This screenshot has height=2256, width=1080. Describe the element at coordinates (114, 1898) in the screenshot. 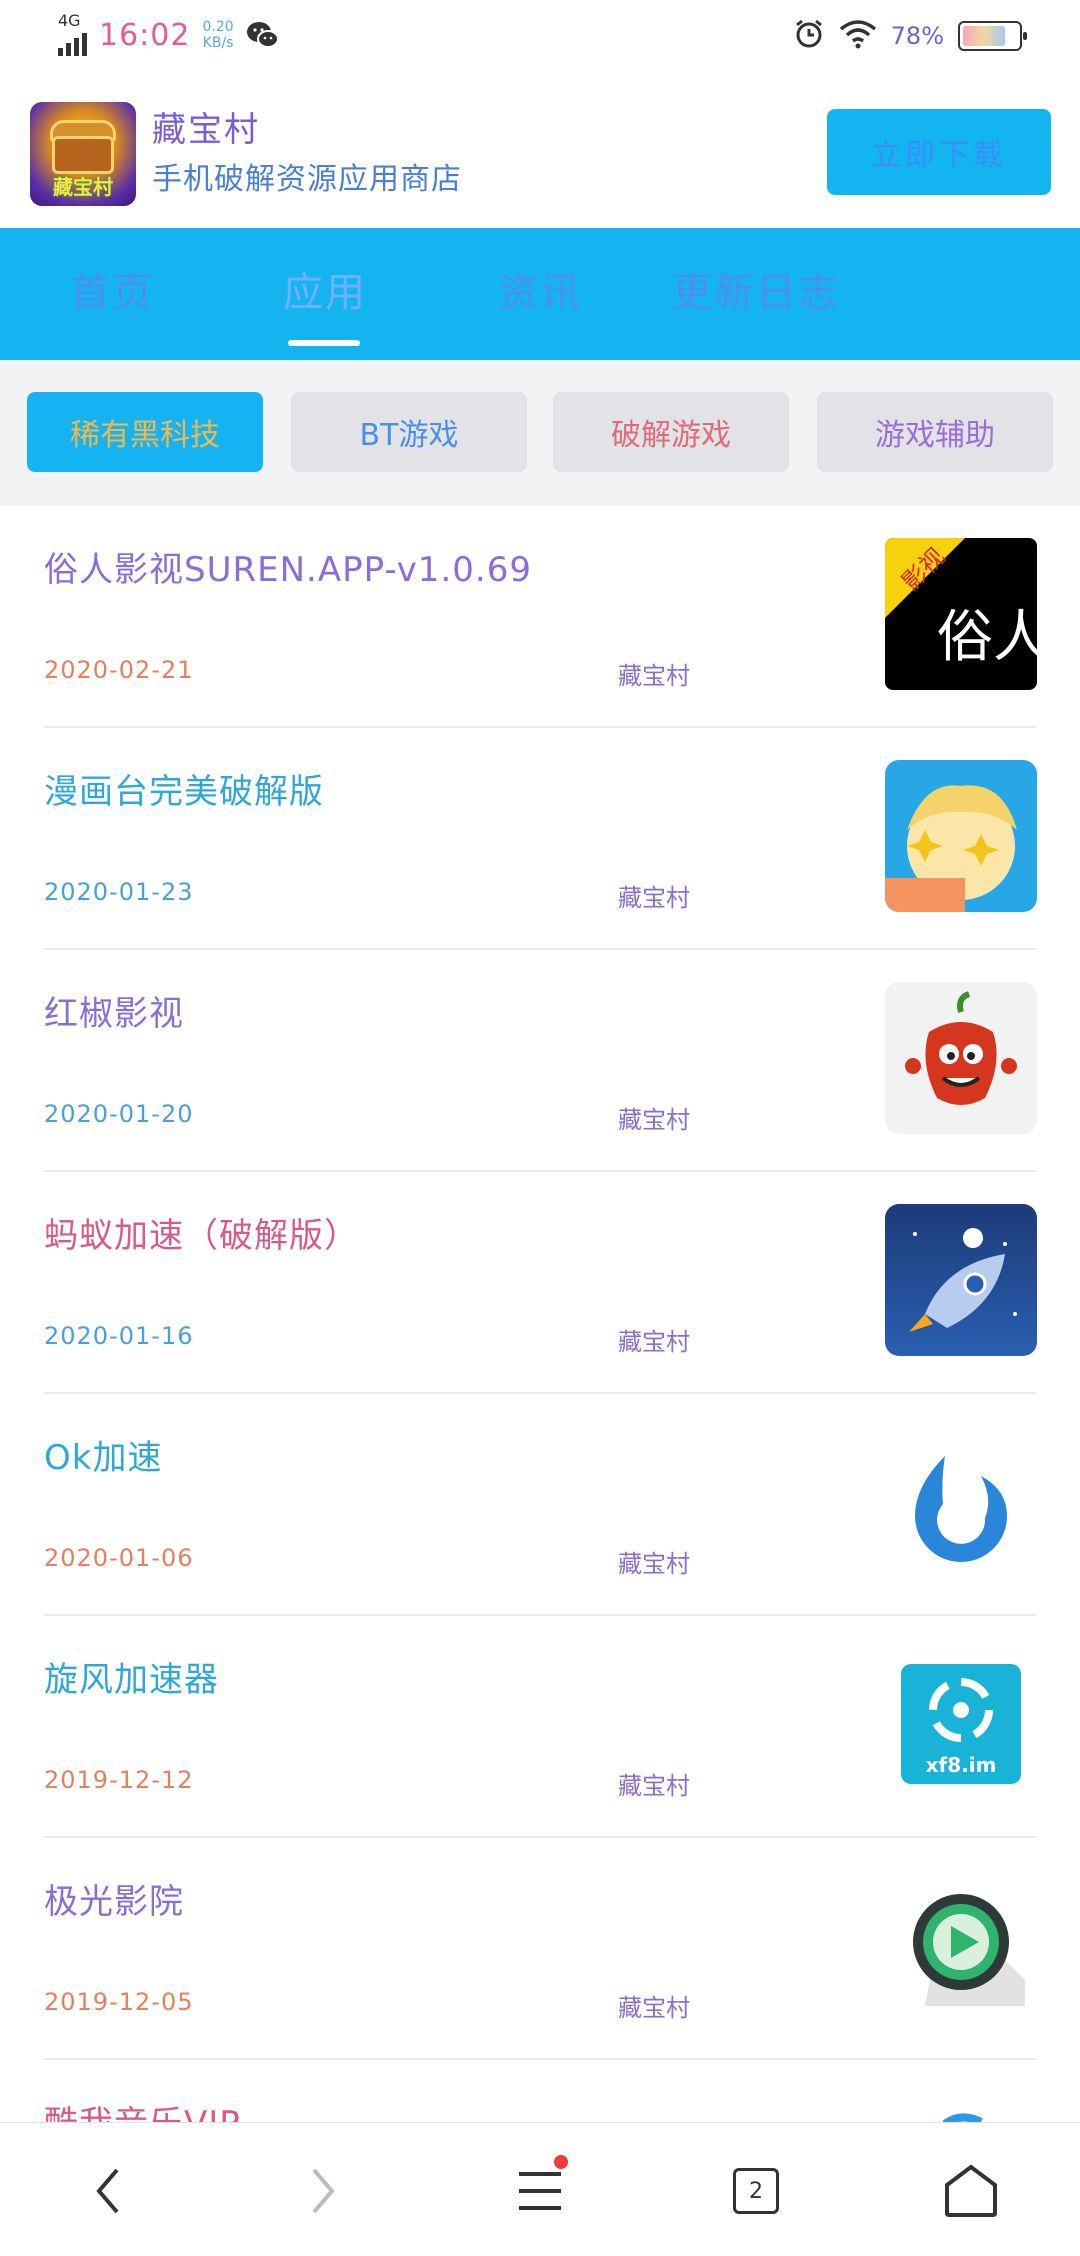

I see `app-title: 极光影院` at that location.